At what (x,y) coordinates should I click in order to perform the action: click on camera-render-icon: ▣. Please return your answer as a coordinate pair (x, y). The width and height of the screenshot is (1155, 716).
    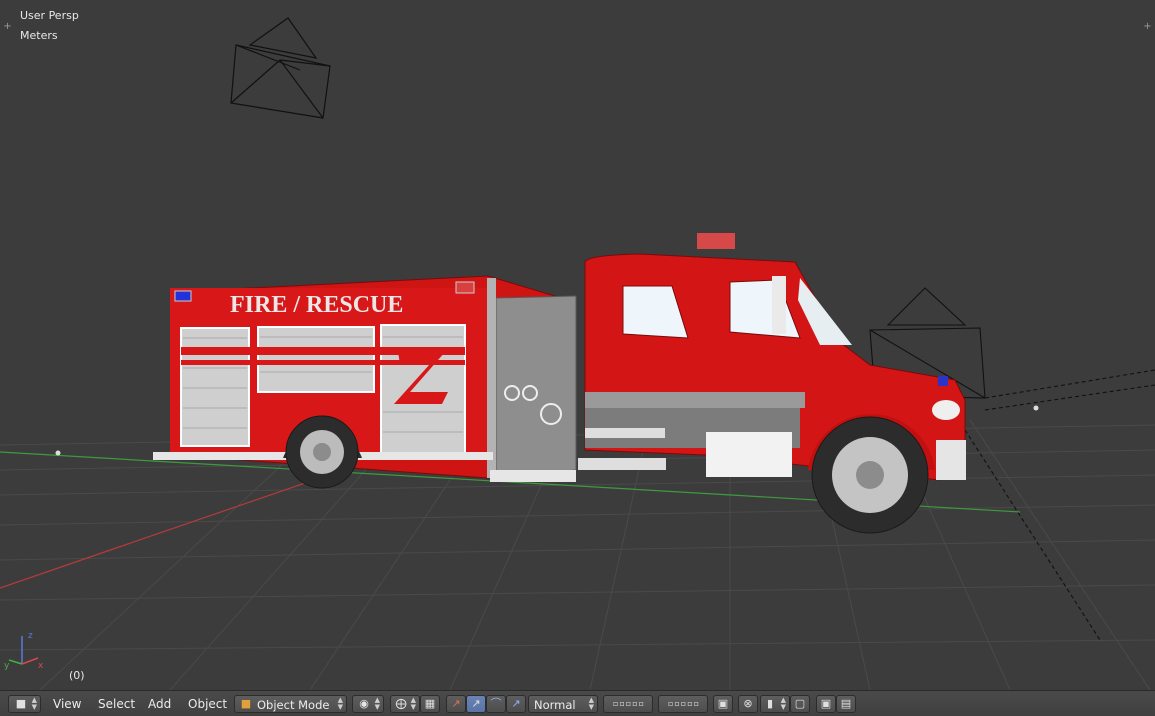
    Looking at the image, I should click on (826, 703).